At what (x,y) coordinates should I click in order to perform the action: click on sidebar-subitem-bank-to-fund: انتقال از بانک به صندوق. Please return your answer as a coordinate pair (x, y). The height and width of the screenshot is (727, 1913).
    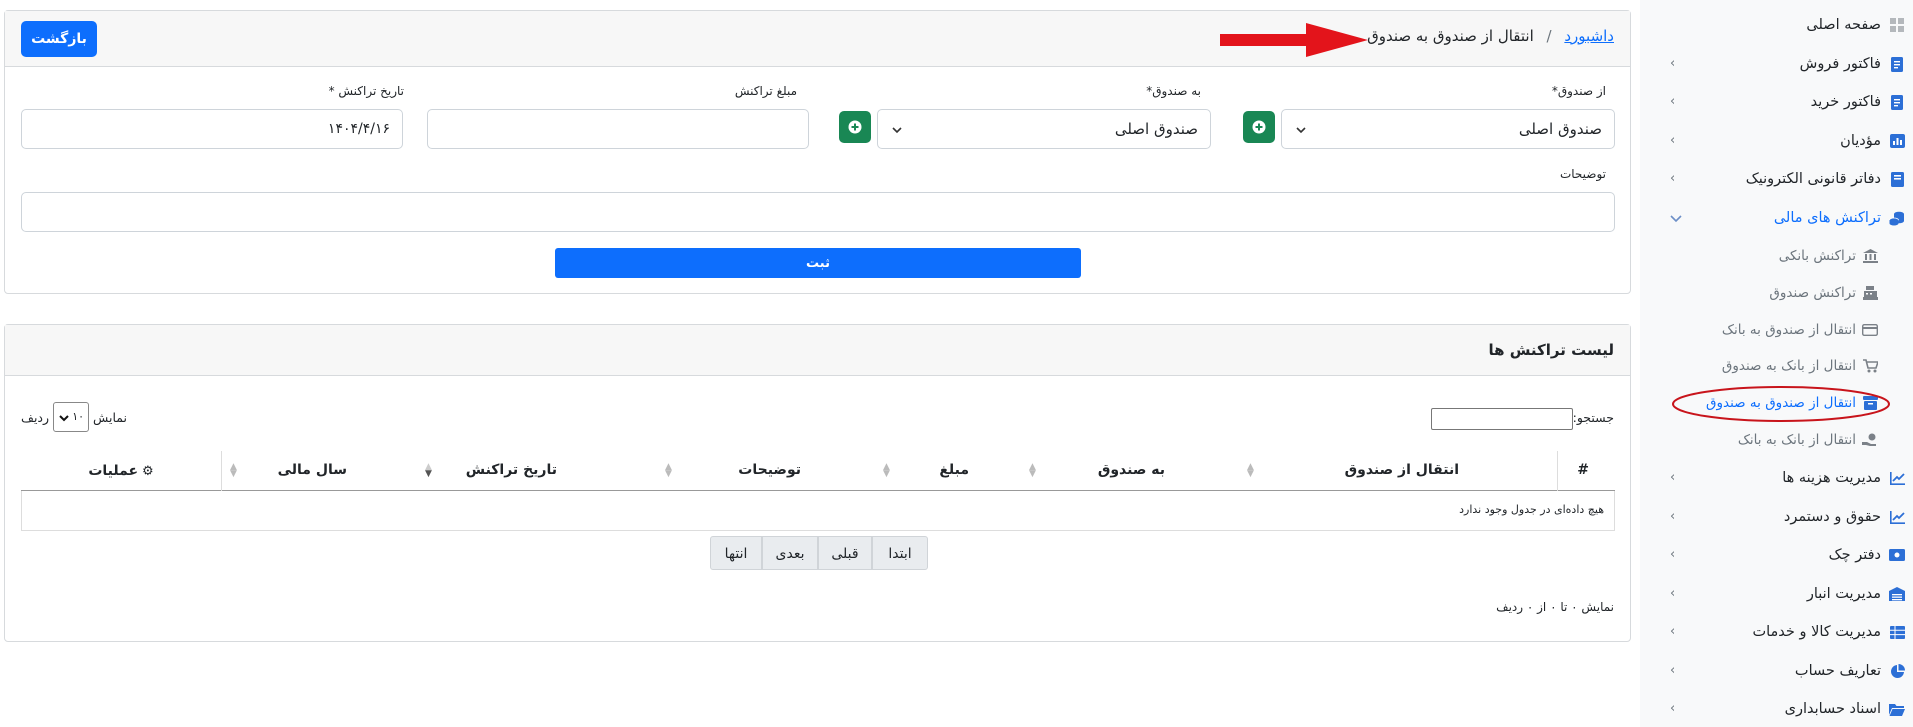
    Looking at the image, I should click on (1800, 366).